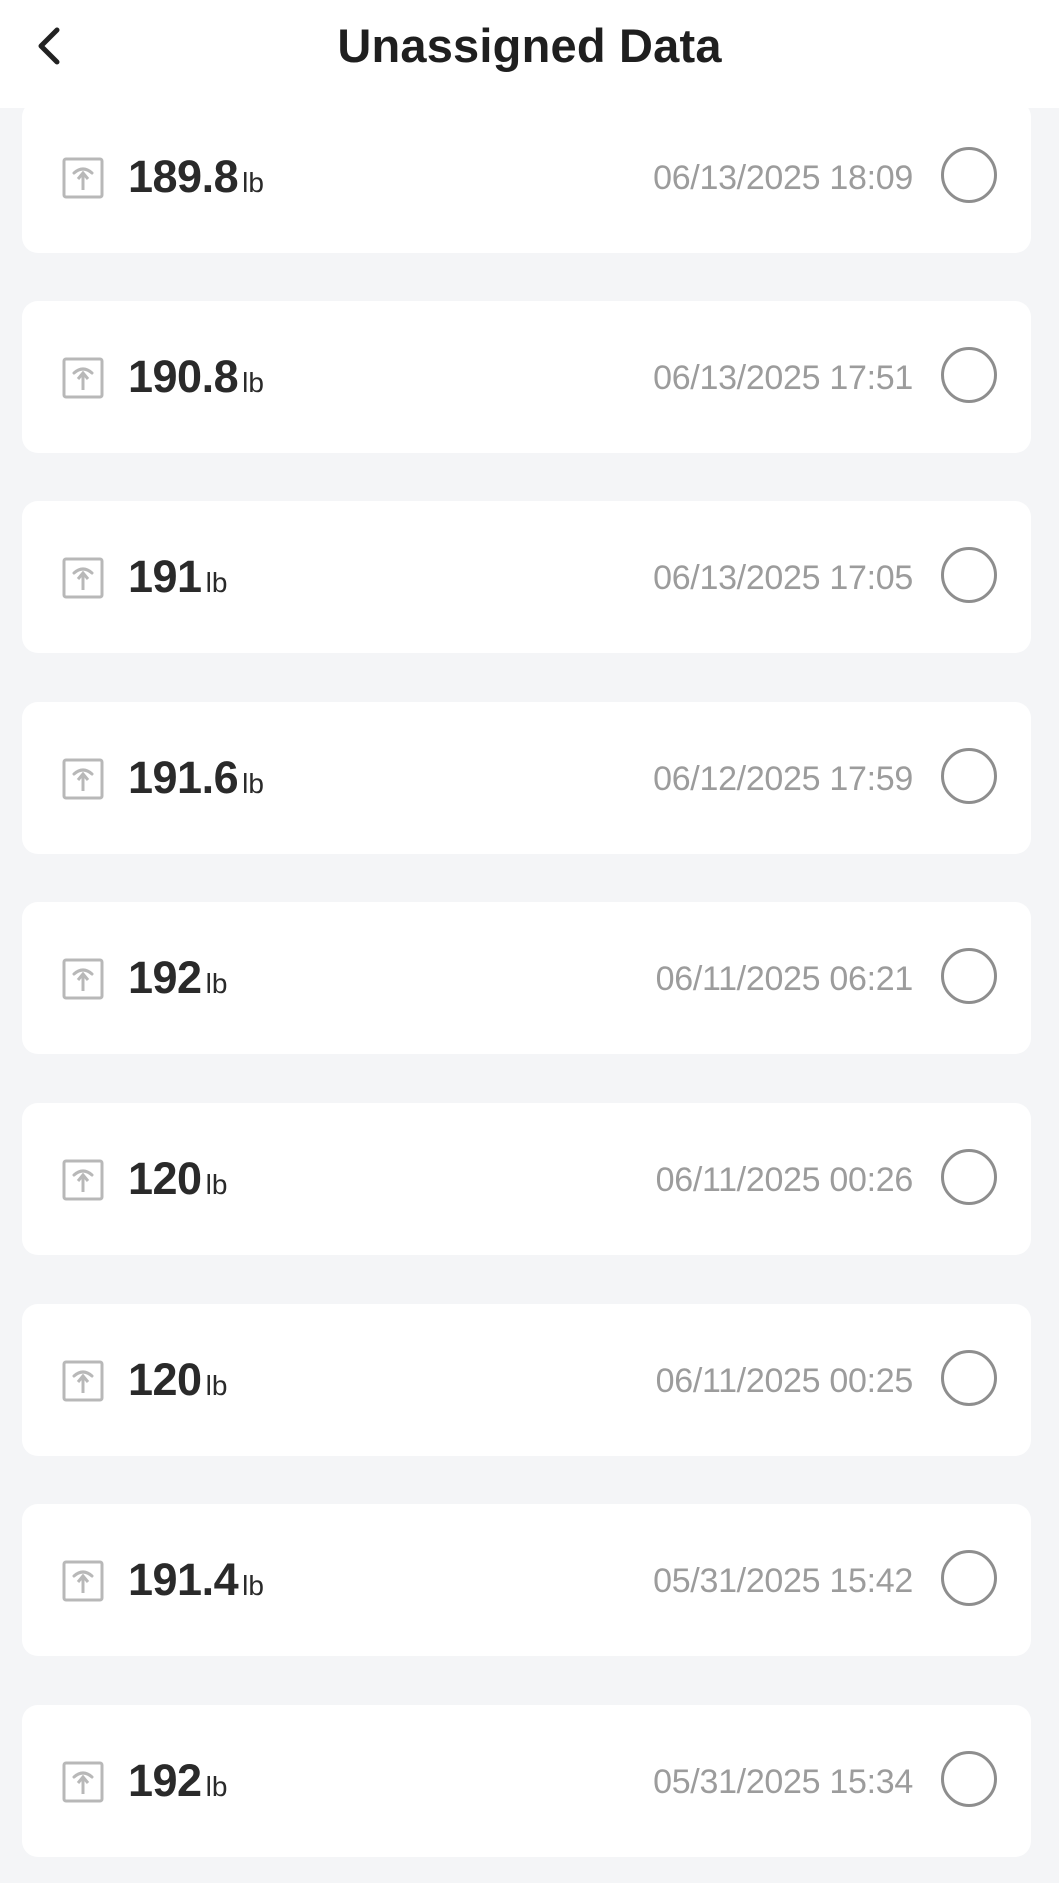 This screenshot has width=1059, height=1883. Describe the element at coordinates (783, 1782) in the screenshot. I see `timestamp: 05/31/2025 15:34` at that location.